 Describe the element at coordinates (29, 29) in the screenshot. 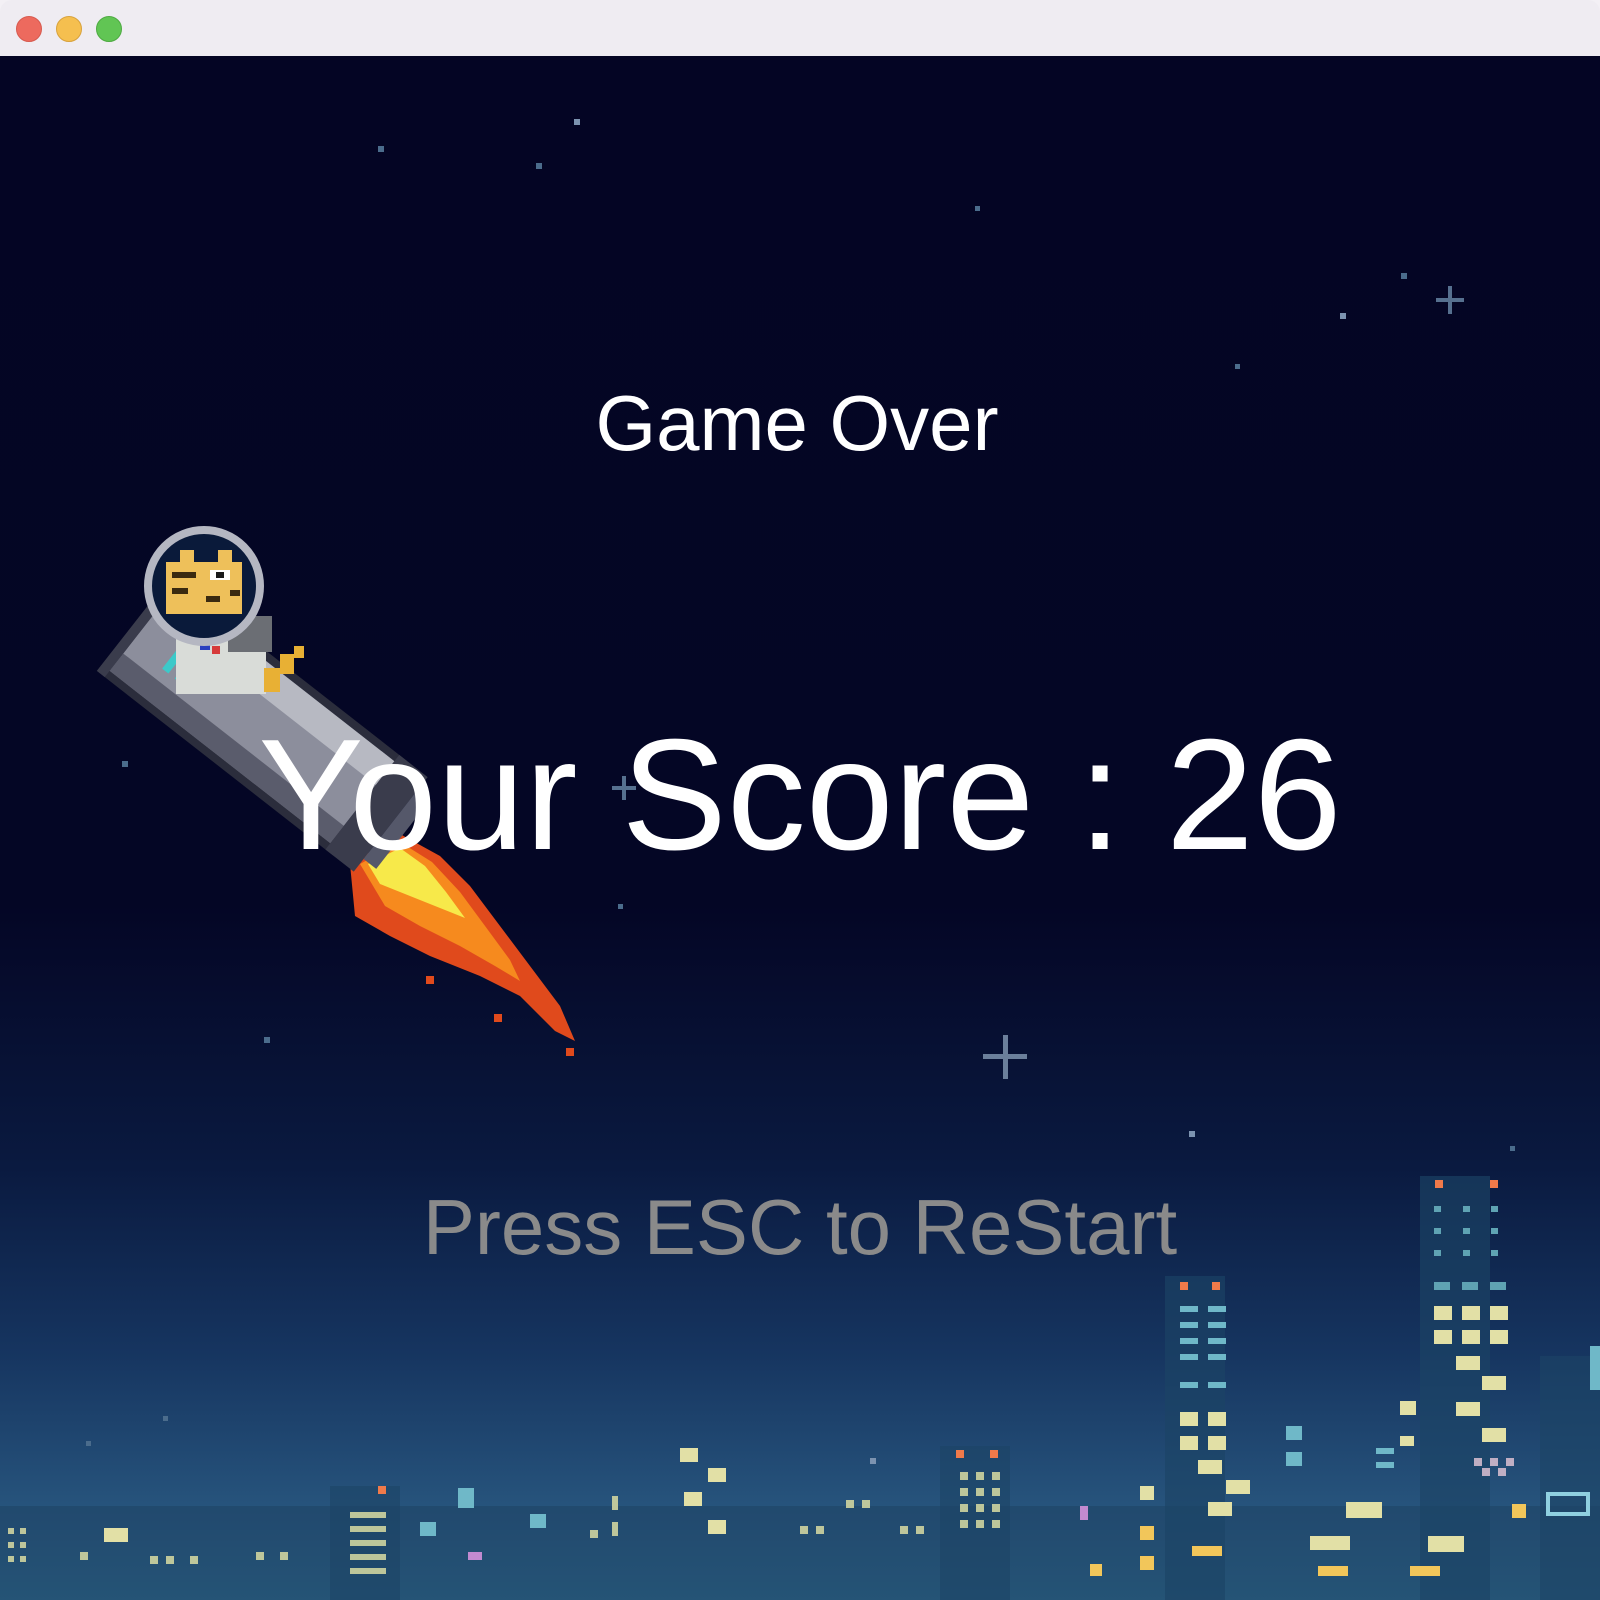

I see `close-window-button` at that location.